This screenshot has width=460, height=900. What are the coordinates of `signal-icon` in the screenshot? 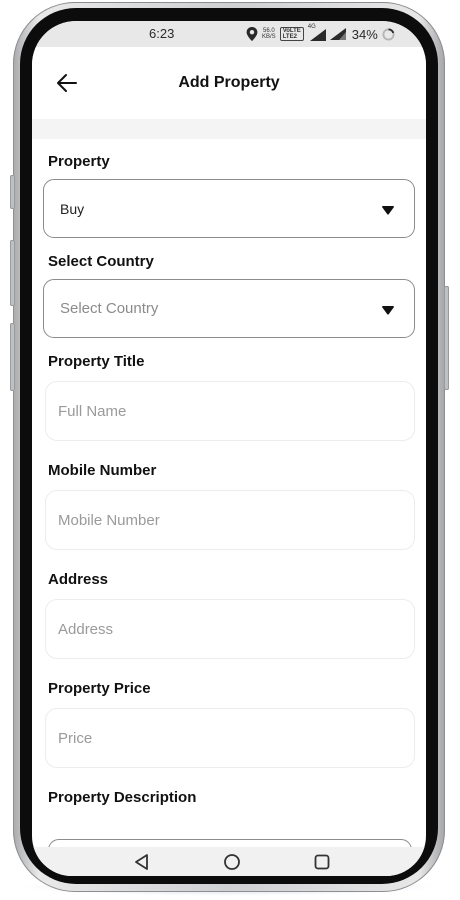 It's located at (337, 34).